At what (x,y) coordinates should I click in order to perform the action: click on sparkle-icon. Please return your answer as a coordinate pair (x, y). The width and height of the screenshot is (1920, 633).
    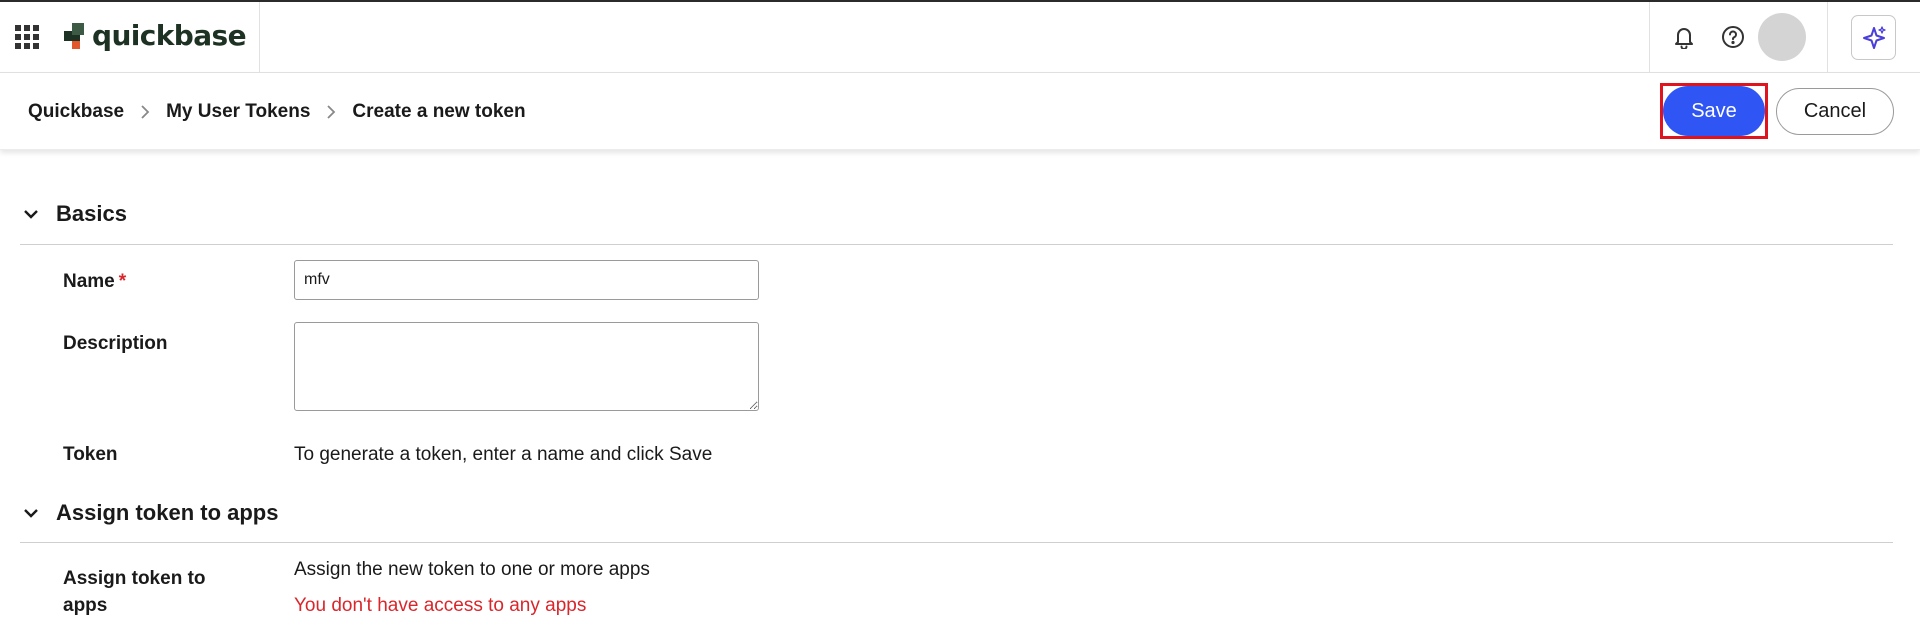
    Looking at the image, I should click on (1873, 37).